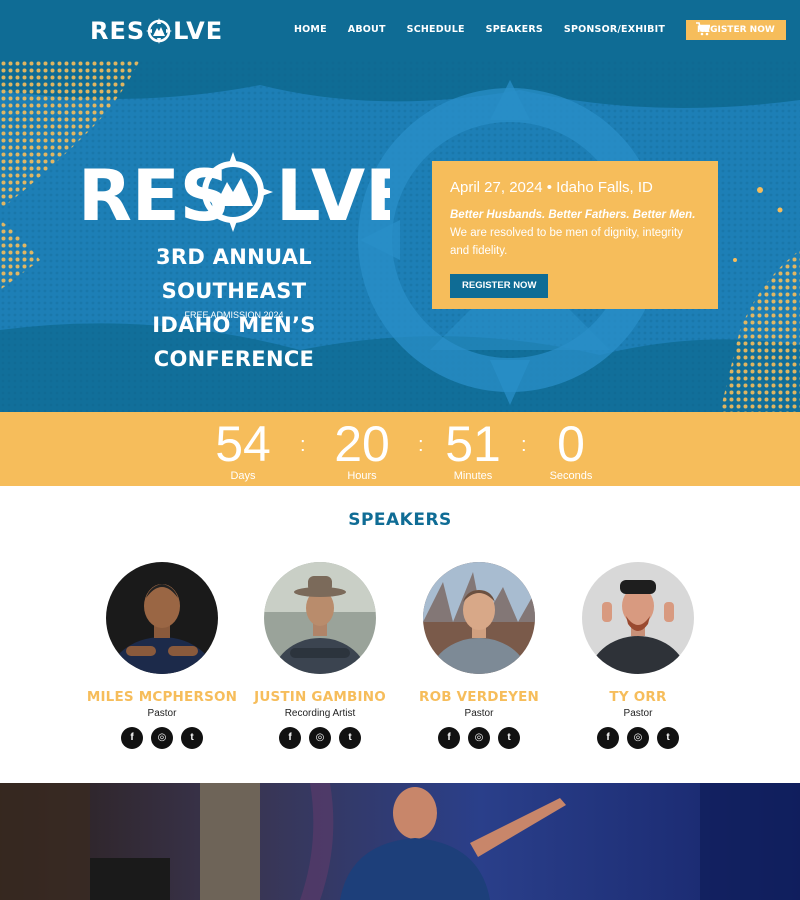 The width and height of the screenshot is (800, 900). I want to click on speaker-name: TY ORR, so click(638, 697).